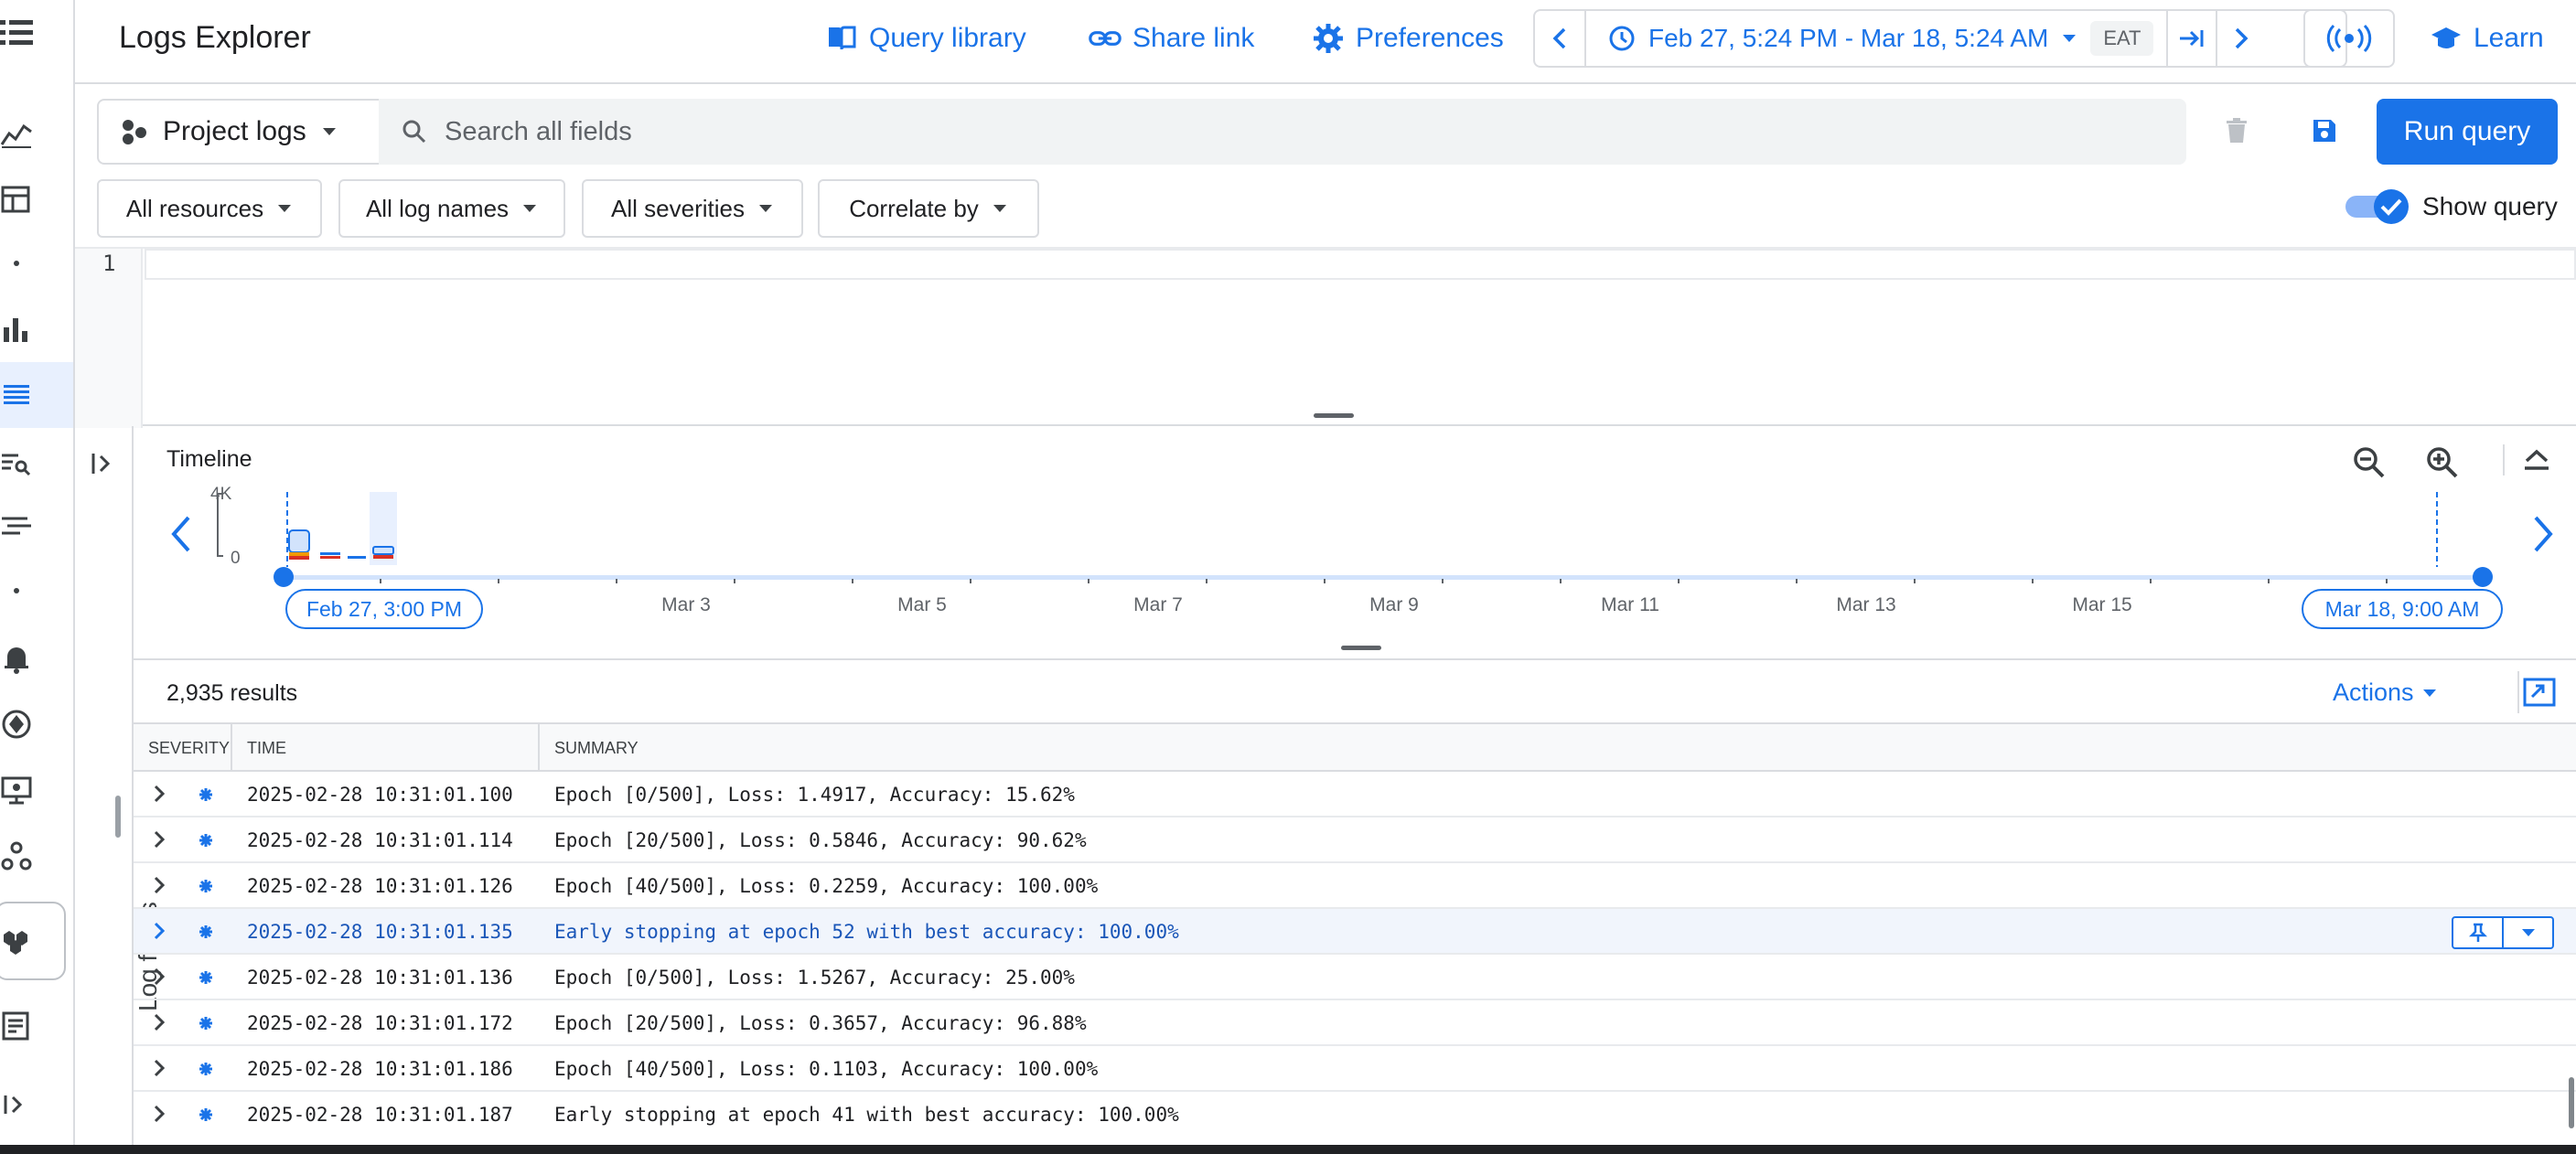 The image size is (2576, 1154). I want to click on run-query-button: Run query, so click(2468, 132).